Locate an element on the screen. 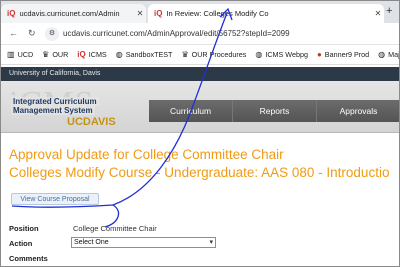 The width and height of the screenshot is (400, 267). bookmark-maj: ◍ Maj is located at coordinates (388, 54).